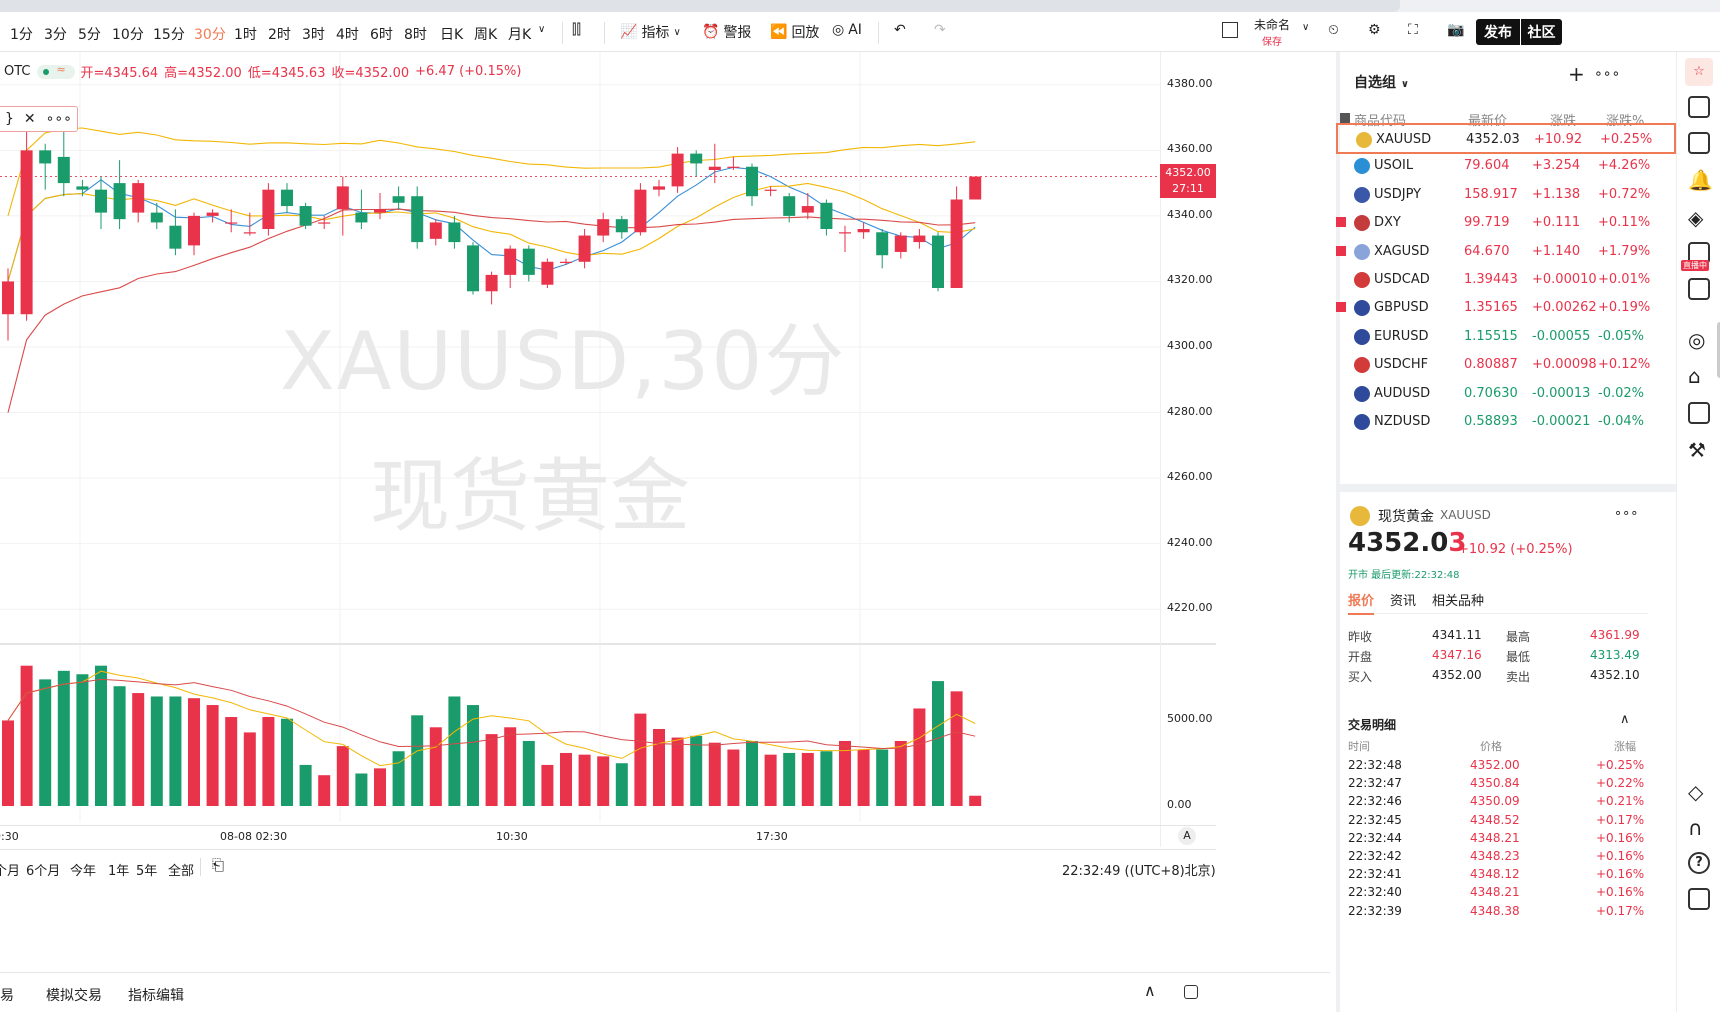 This screenshot has width=1720, height=1012. Describe the element at coordinates (156, 995) in the screenshot. I see `tab-indicator-edit: 指标编辑` at that location.